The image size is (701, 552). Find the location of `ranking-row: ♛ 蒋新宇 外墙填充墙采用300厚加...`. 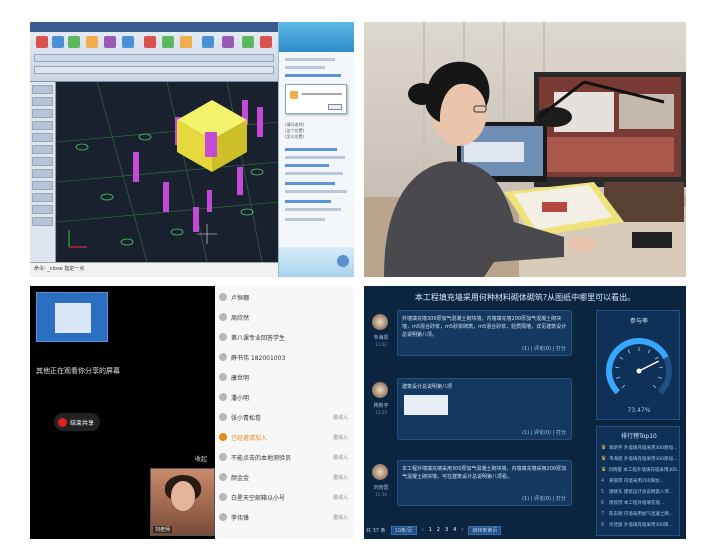

ranking-row: ♛ 蒋新宇 外墙填充墙采用300厚加... is located at coordinates (640, 447).